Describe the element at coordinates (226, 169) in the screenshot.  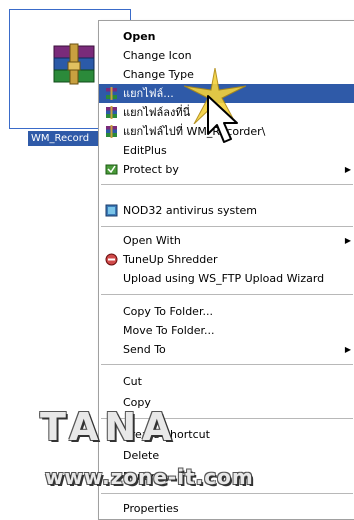
I see `menu-item-protect-by: Protect by ▶` at that location.